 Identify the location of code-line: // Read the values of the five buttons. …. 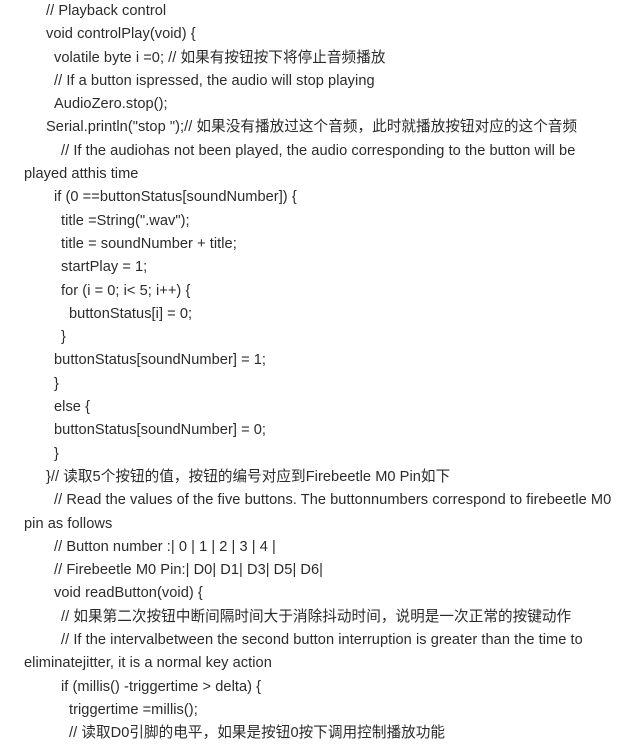
(317, 512).